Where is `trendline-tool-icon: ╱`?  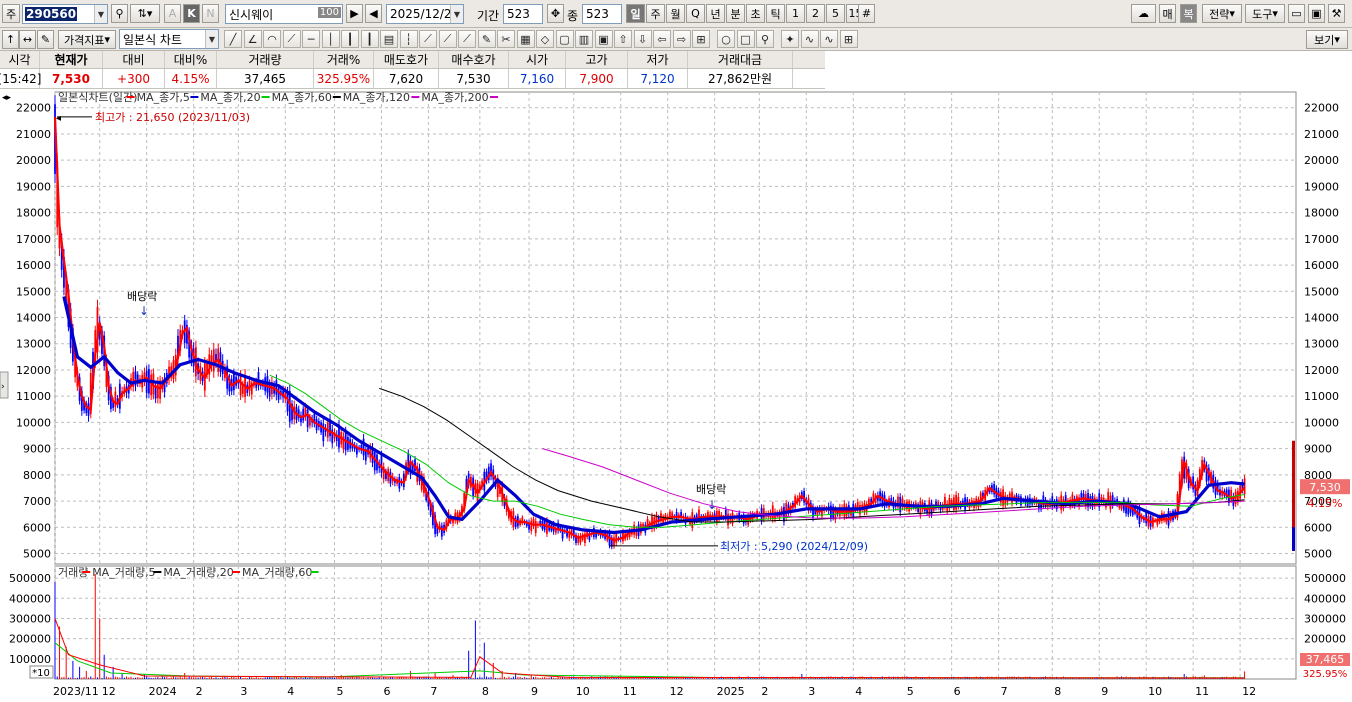
trendline-tool-icon: ╱ is located at coordinates (233, 39).